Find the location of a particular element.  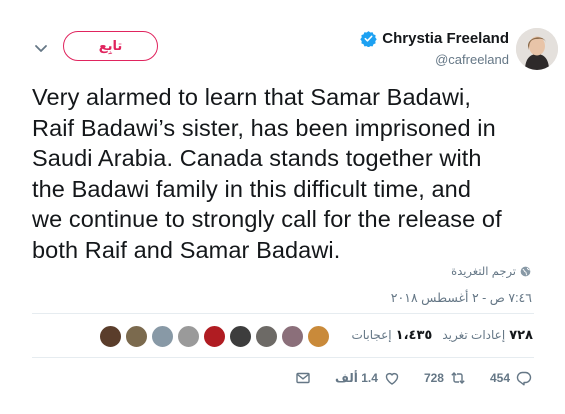

tweet-line: Very alarmed to learn that Samar Badawi, is located at coordinates (251, 97).